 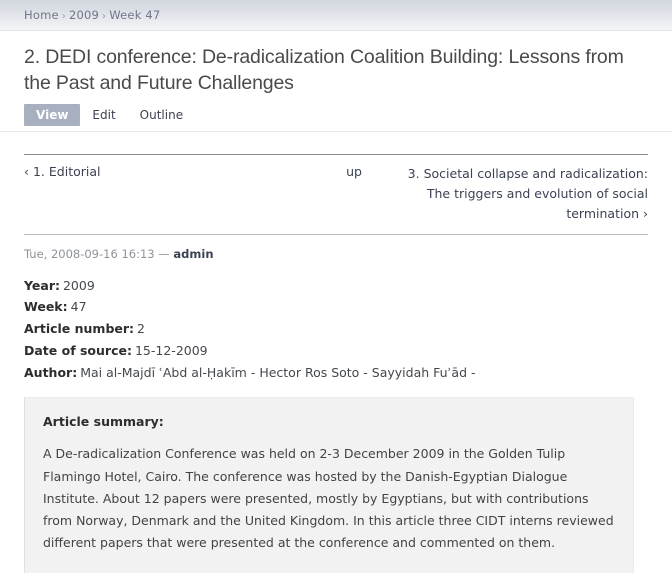 I want to click on breadcrumb-bar: Home › 2009 › Week 47, so click(x=336, y=15).